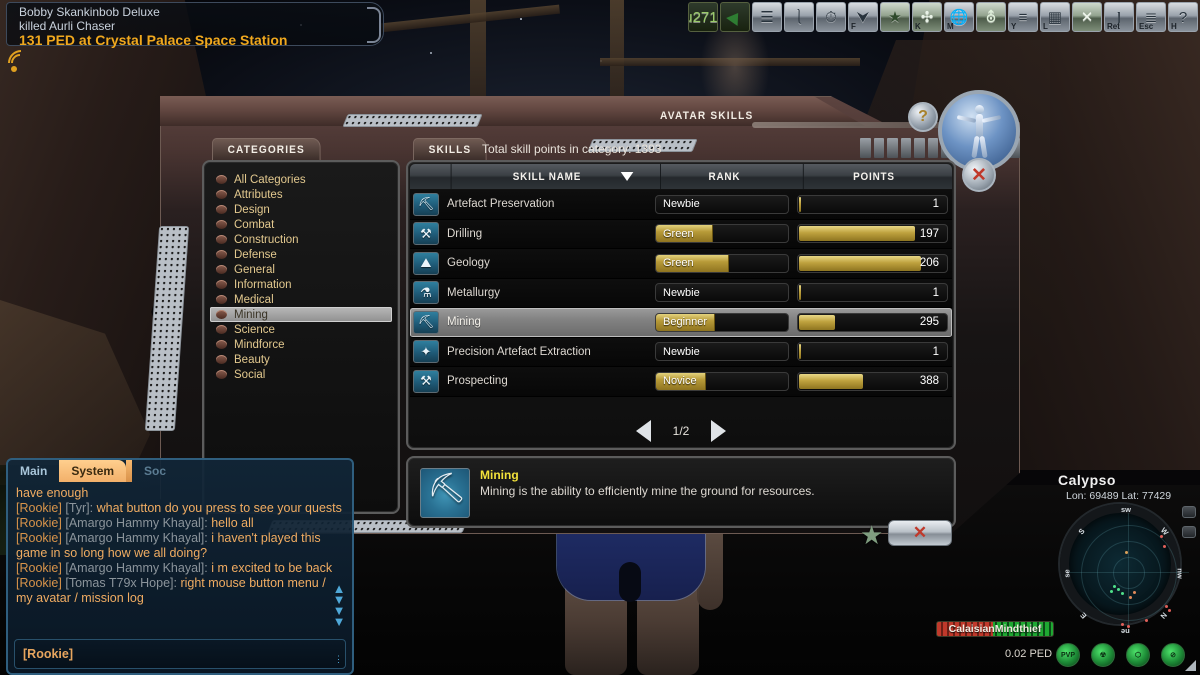  Describe the element at coordinates (863, 17) in the screenshot. I see `society-icon: ⮟ F` at that location.